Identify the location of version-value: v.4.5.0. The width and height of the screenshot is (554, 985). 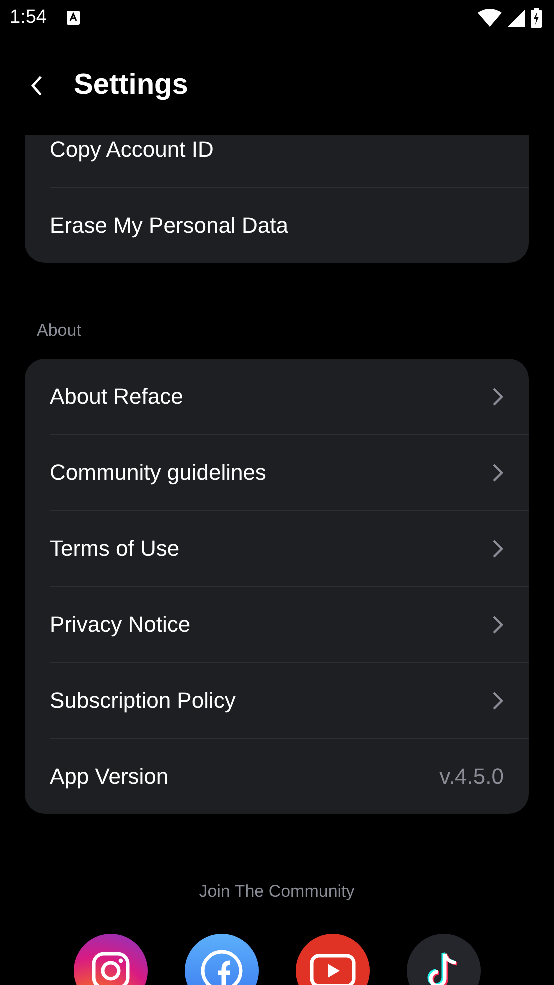
(472, 777).